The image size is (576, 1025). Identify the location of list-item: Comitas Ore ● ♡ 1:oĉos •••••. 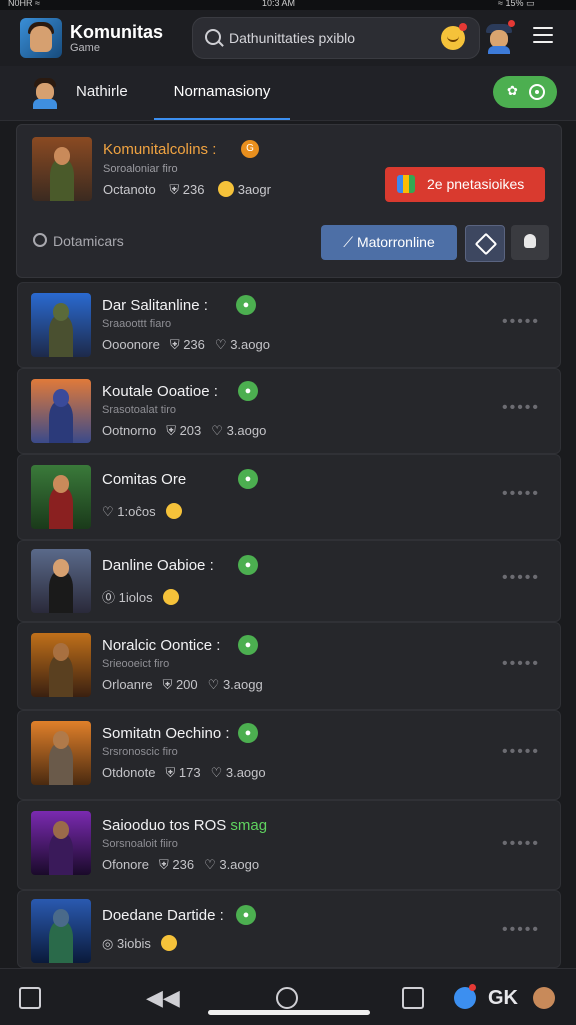
(289, 497).